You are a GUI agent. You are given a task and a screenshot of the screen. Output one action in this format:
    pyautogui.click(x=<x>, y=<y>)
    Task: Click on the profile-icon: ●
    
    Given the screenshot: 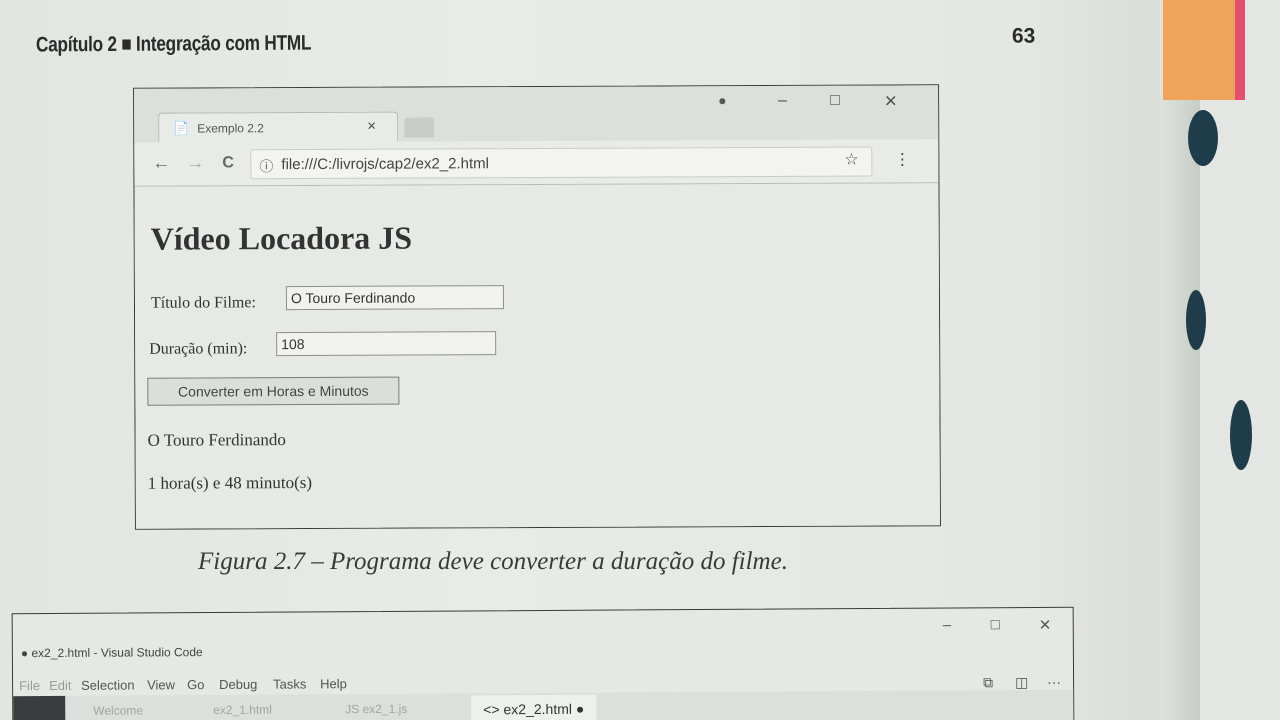 What is the action you would take?
    pyautogui.click(x=722, y=100)
    